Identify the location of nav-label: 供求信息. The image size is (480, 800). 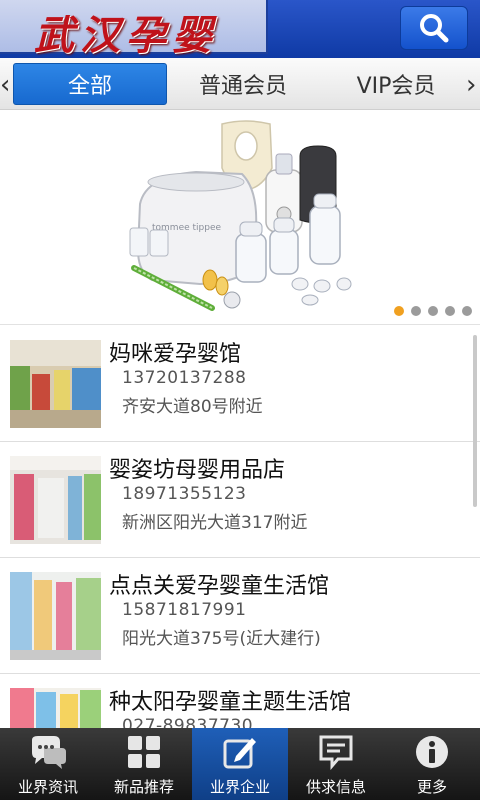
(335, 787).